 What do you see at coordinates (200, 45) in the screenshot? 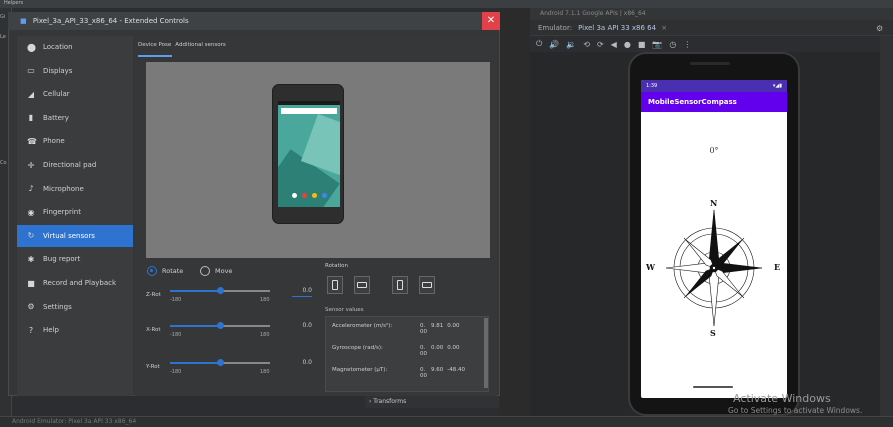
I see `tab-additional-sensors: Additional sensors` at bounding box center [200, 45].